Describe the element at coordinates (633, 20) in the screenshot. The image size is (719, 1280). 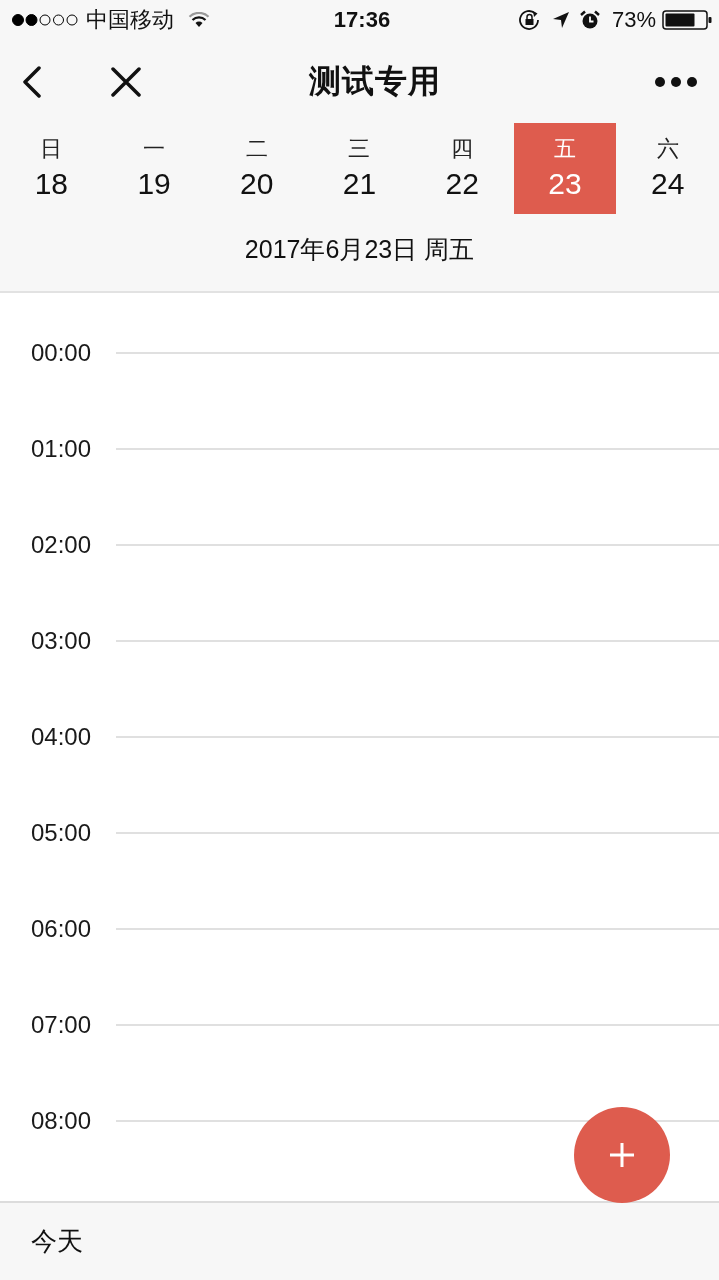
I see `battery-percentage: 73%` at that location.